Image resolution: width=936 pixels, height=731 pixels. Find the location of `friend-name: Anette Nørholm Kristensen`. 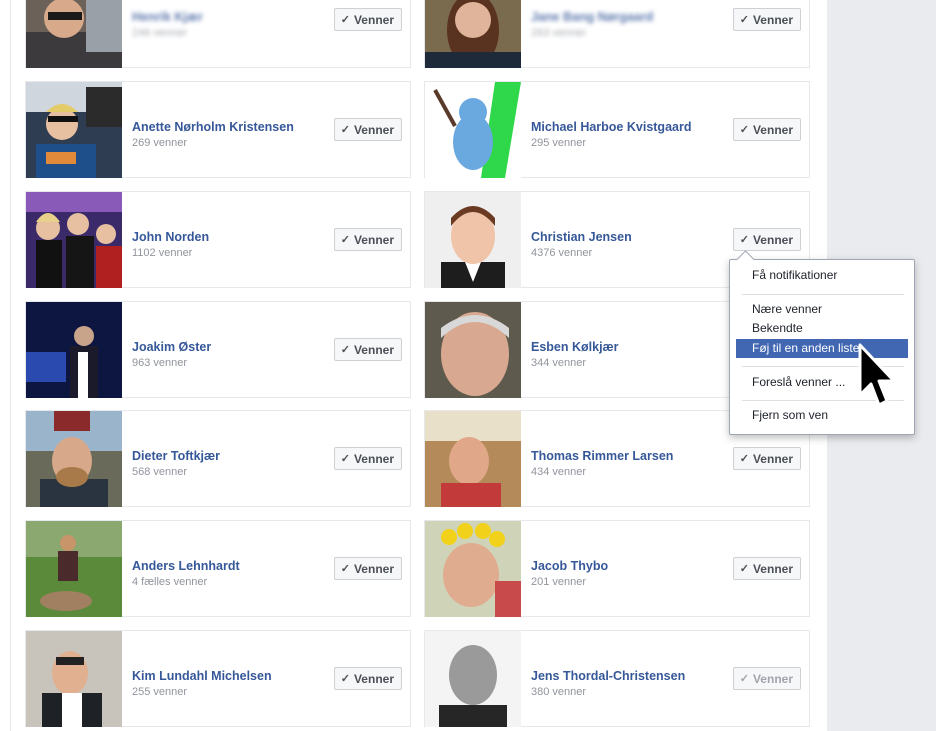

friend-name: Anette Nørholm Kristensen is located at coordinates (213, 127).